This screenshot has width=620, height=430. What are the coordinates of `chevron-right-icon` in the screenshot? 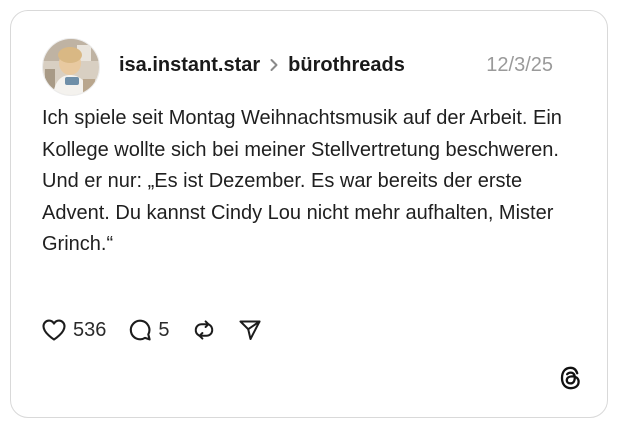 It's located at (274, 65).